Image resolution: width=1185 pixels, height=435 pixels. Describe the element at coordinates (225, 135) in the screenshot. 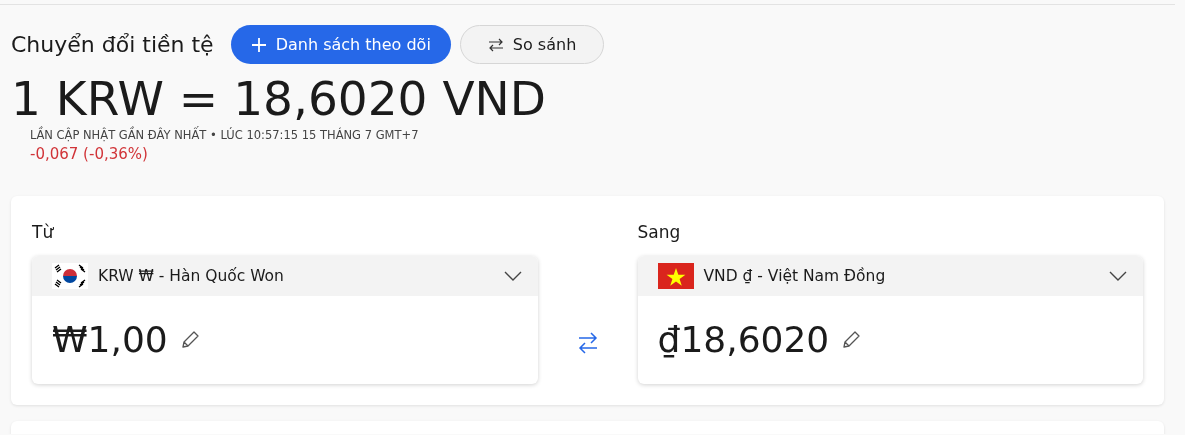

I see `last-updated-text: LẦN CẬP NHẬT GẦN ĐÂY NHẤT • LÚC 10:57:15 15 THÁNG 7 GMT+7` at that location.